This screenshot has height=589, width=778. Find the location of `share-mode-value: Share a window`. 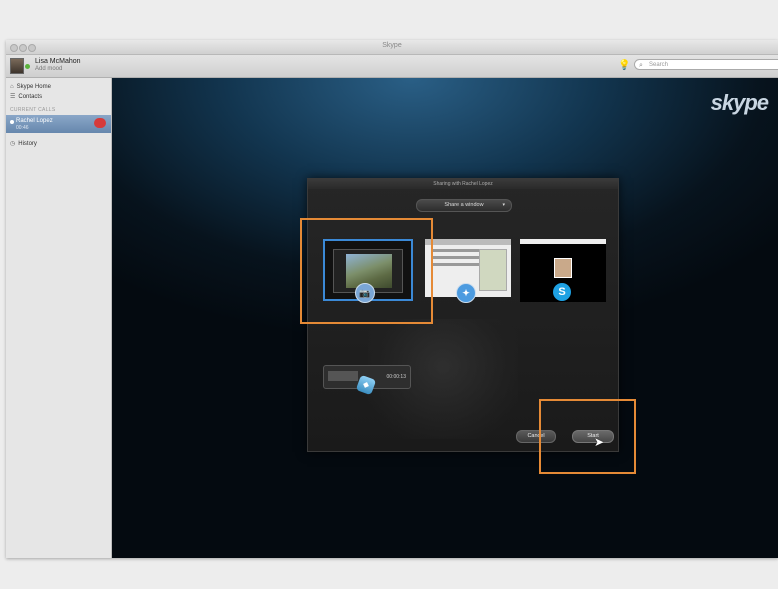

share-mode-value: Share a window is located at coordinates (464, 205).